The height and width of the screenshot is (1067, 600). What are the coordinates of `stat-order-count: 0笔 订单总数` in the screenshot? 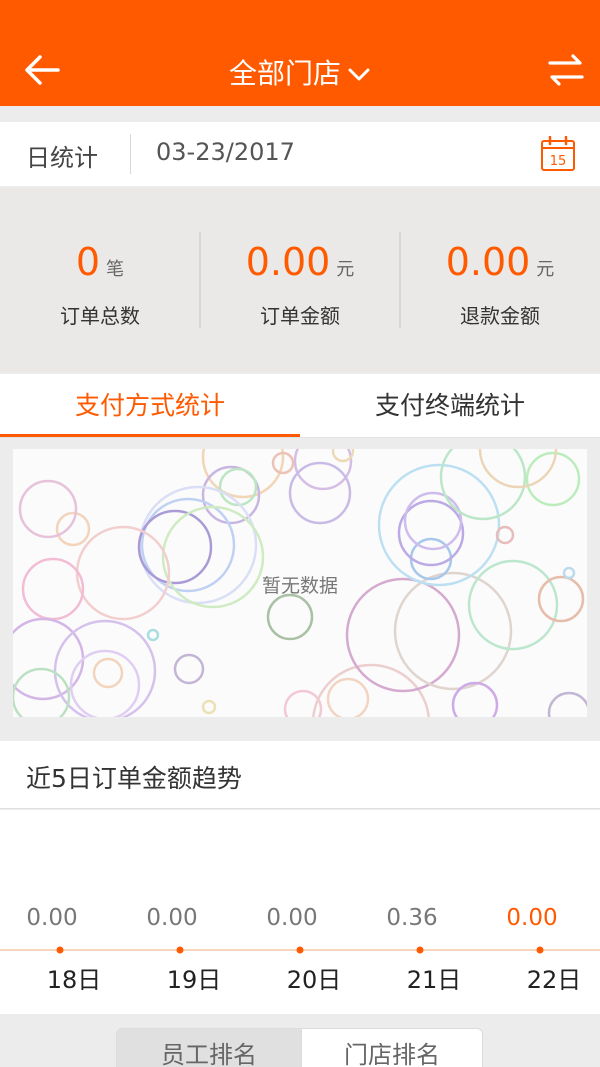 It's located at (100, 280).